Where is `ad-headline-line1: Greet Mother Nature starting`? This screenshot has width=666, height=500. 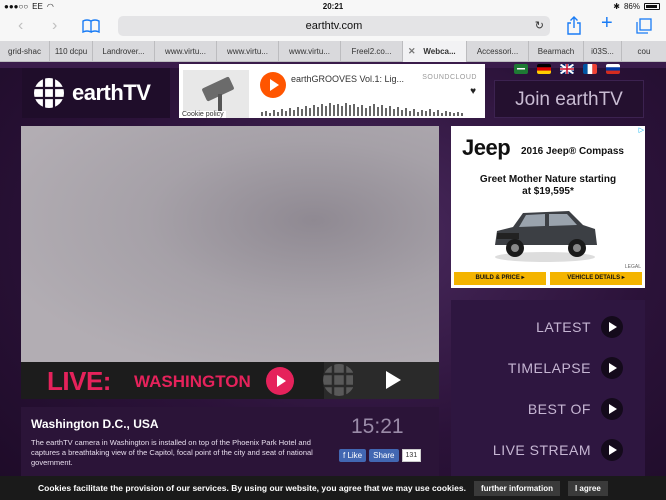 ad-headline-line1: Greet Mother Nature starting is located at coordinates (548, 179).